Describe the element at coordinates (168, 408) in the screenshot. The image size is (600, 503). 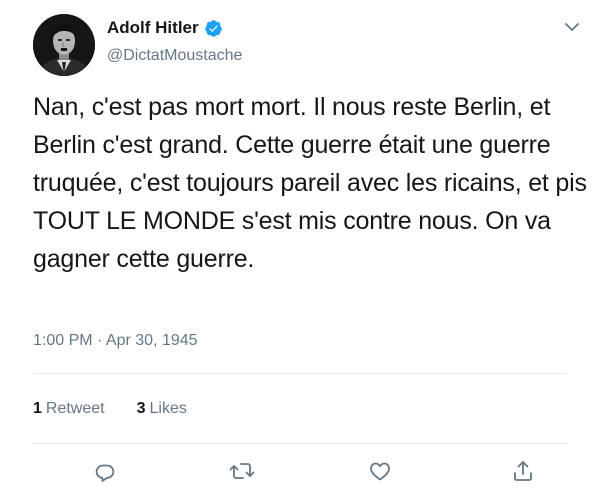
I see `likes-label: Likes` at that location.